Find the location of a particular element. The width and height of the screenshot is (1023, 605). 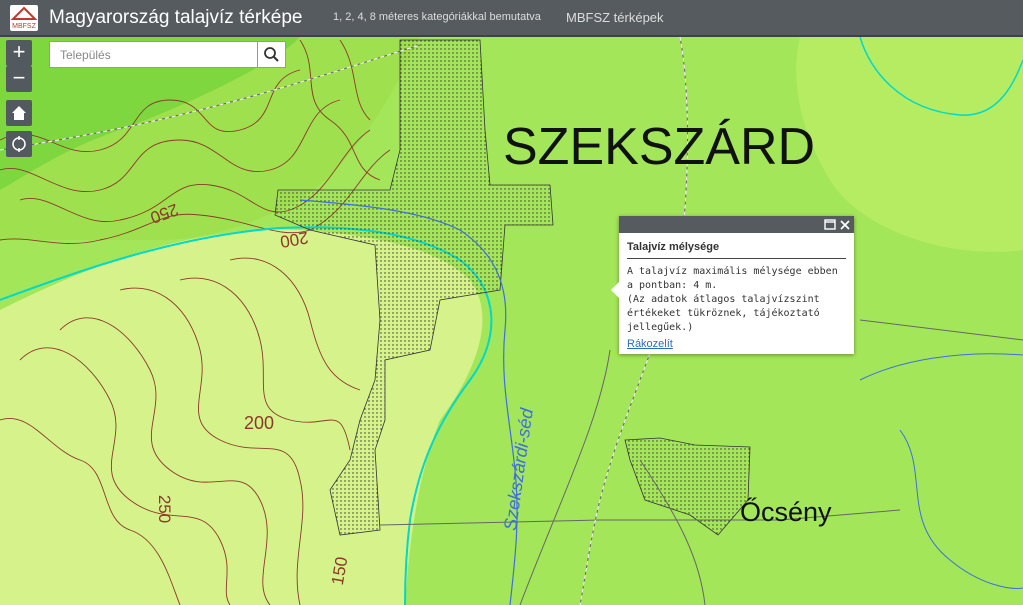

search-input is located at coordinates (153, 54).